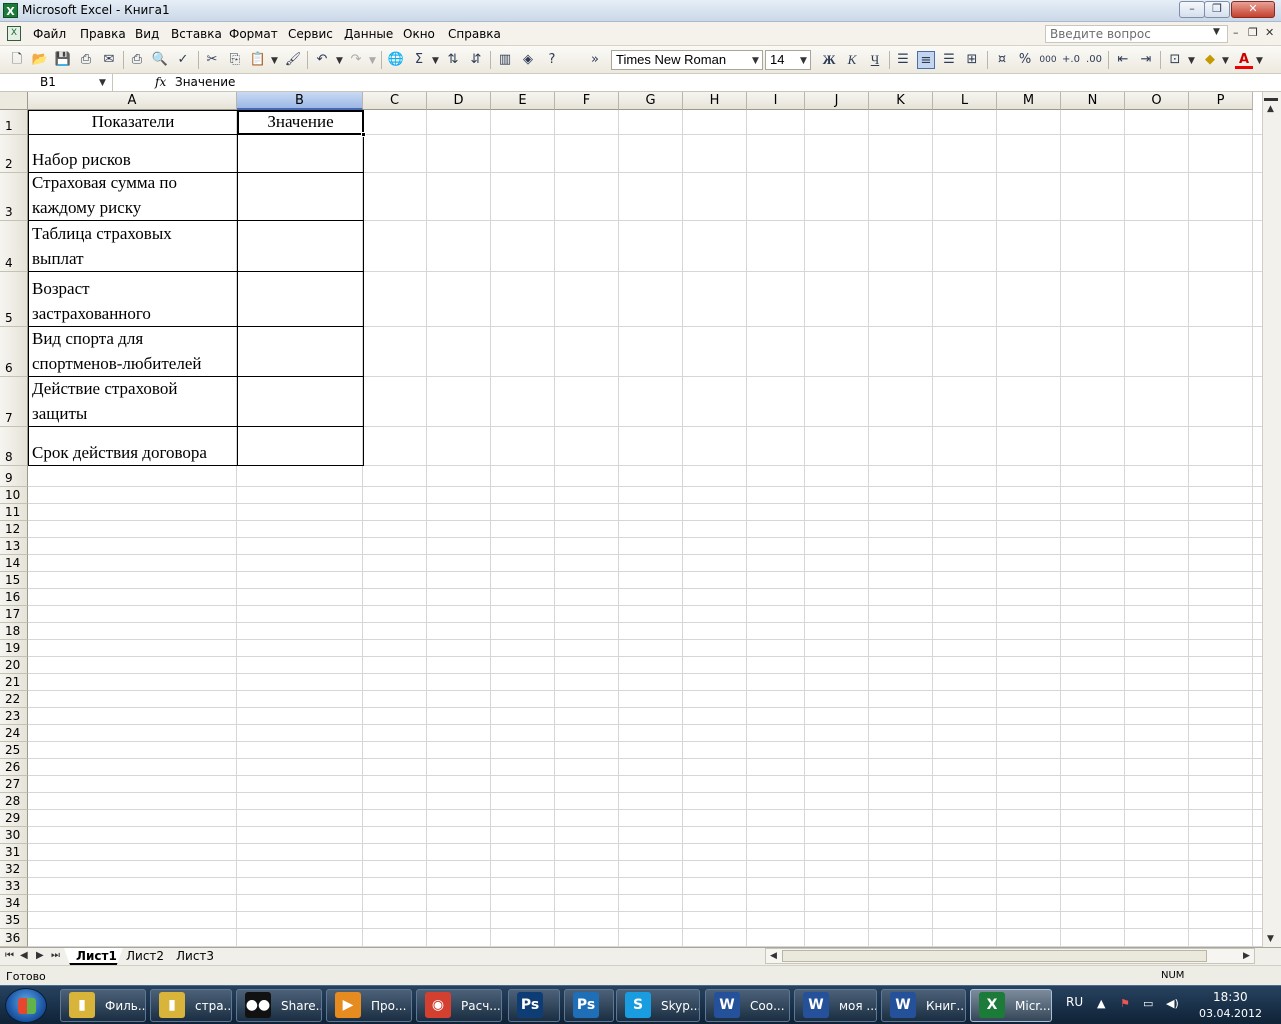  What do you see at coordinates (142, 956) in the screenshot?
I see `sheet-tab-2: Лист2` at bounding box center [142, 956].